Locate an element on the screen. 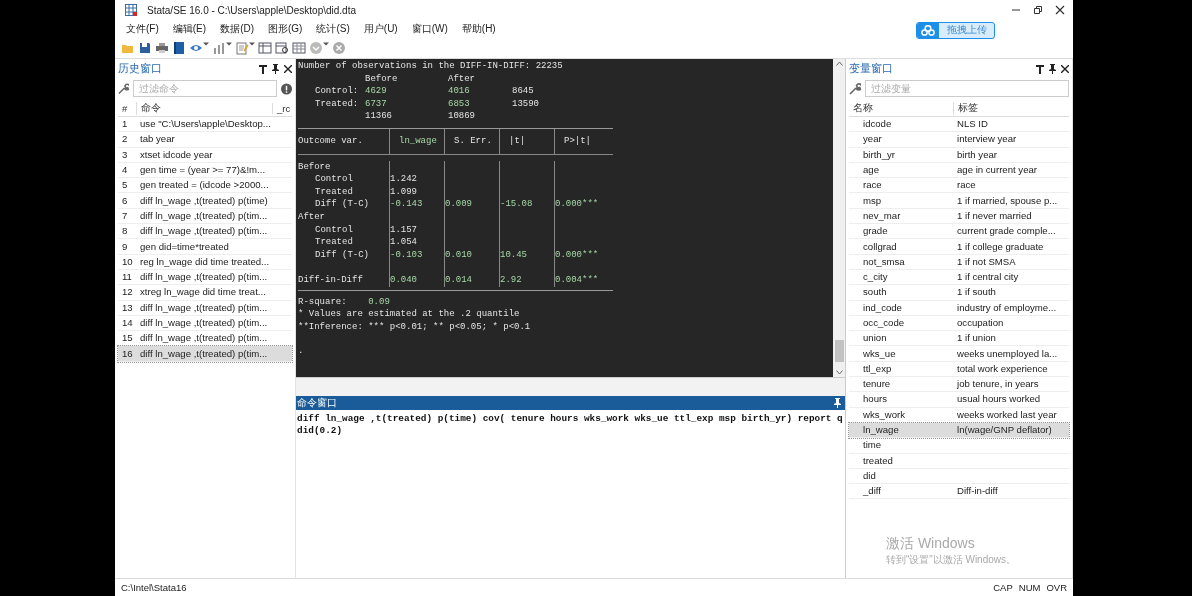 The height and width of the screenshot is (596, 1192). history-row: 6 diff ln_wage ,t(treated) p(time) is located at coordinates (205, 201).